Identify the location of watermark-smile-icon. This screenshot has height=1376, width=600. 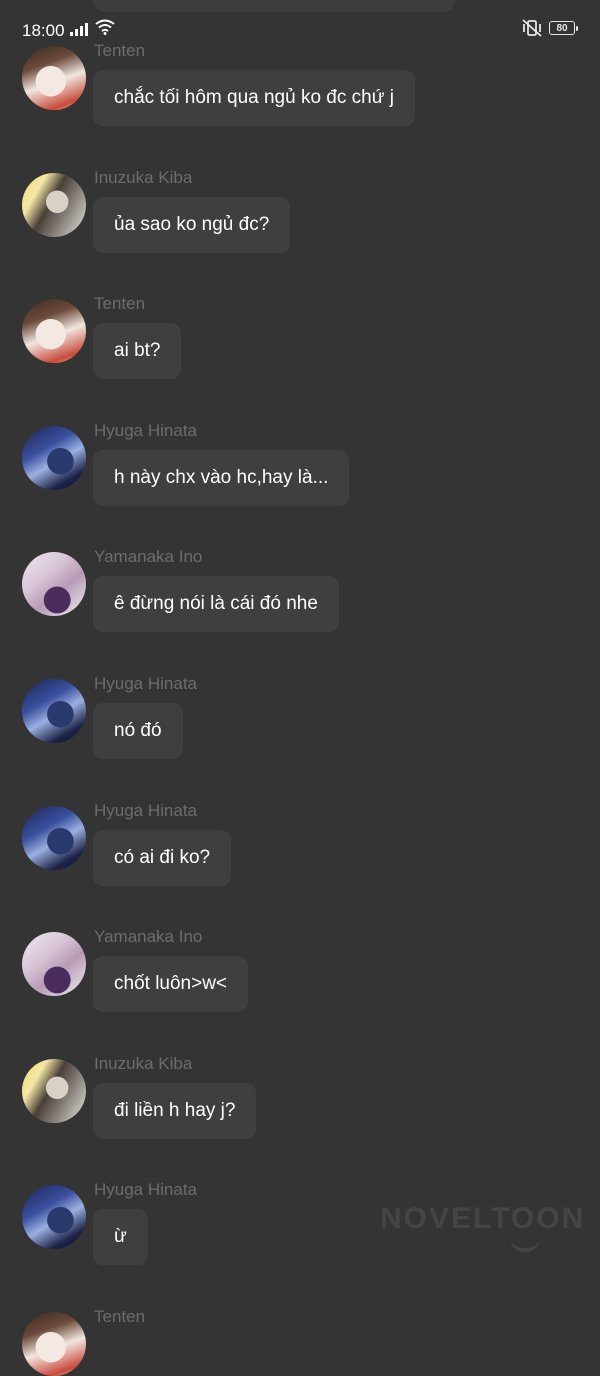
(525, 1245).